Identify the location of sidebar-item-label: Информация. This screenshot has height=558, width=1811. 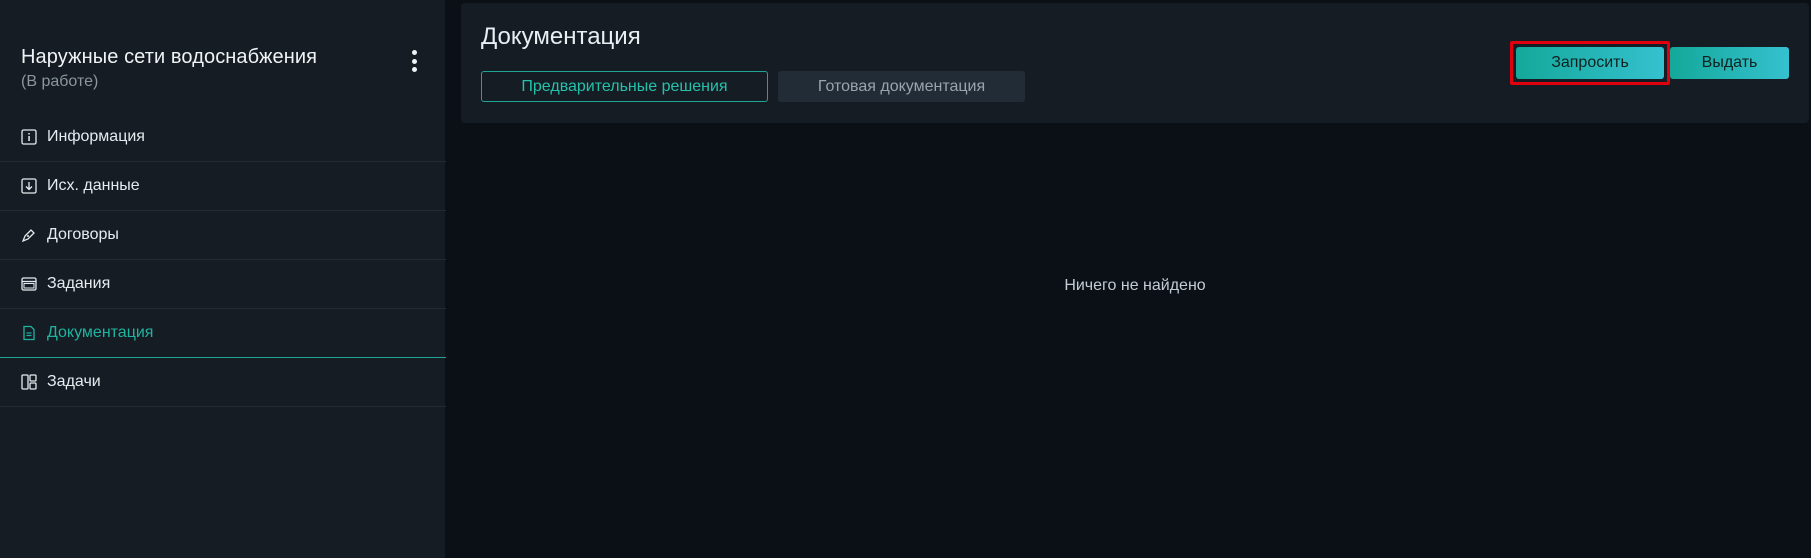
(96, 136).